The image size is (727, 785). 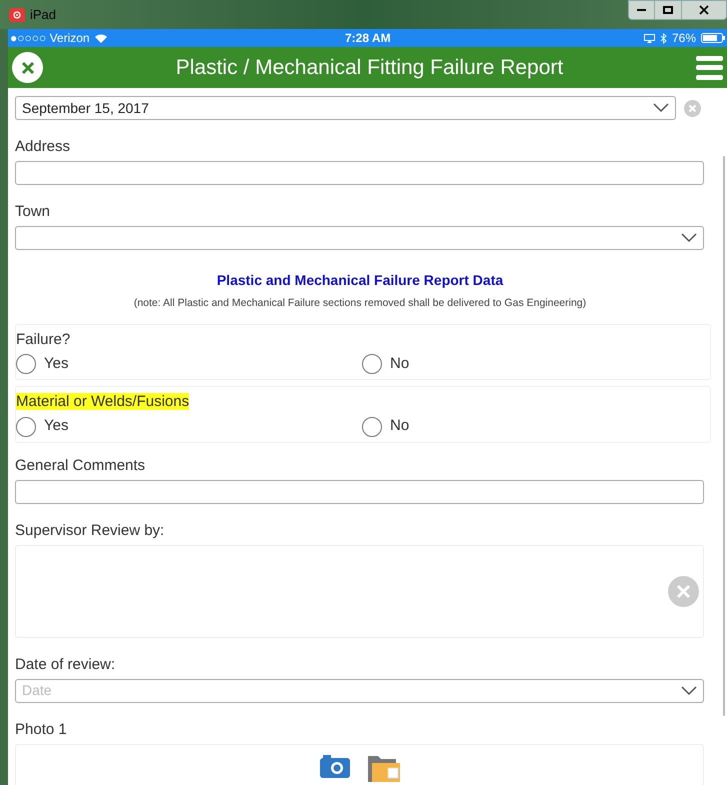 What do you see at coordinates (345, 108) in the screenshot?
I see `date-field: September 15, 2017` at bounding box center [345, 108].